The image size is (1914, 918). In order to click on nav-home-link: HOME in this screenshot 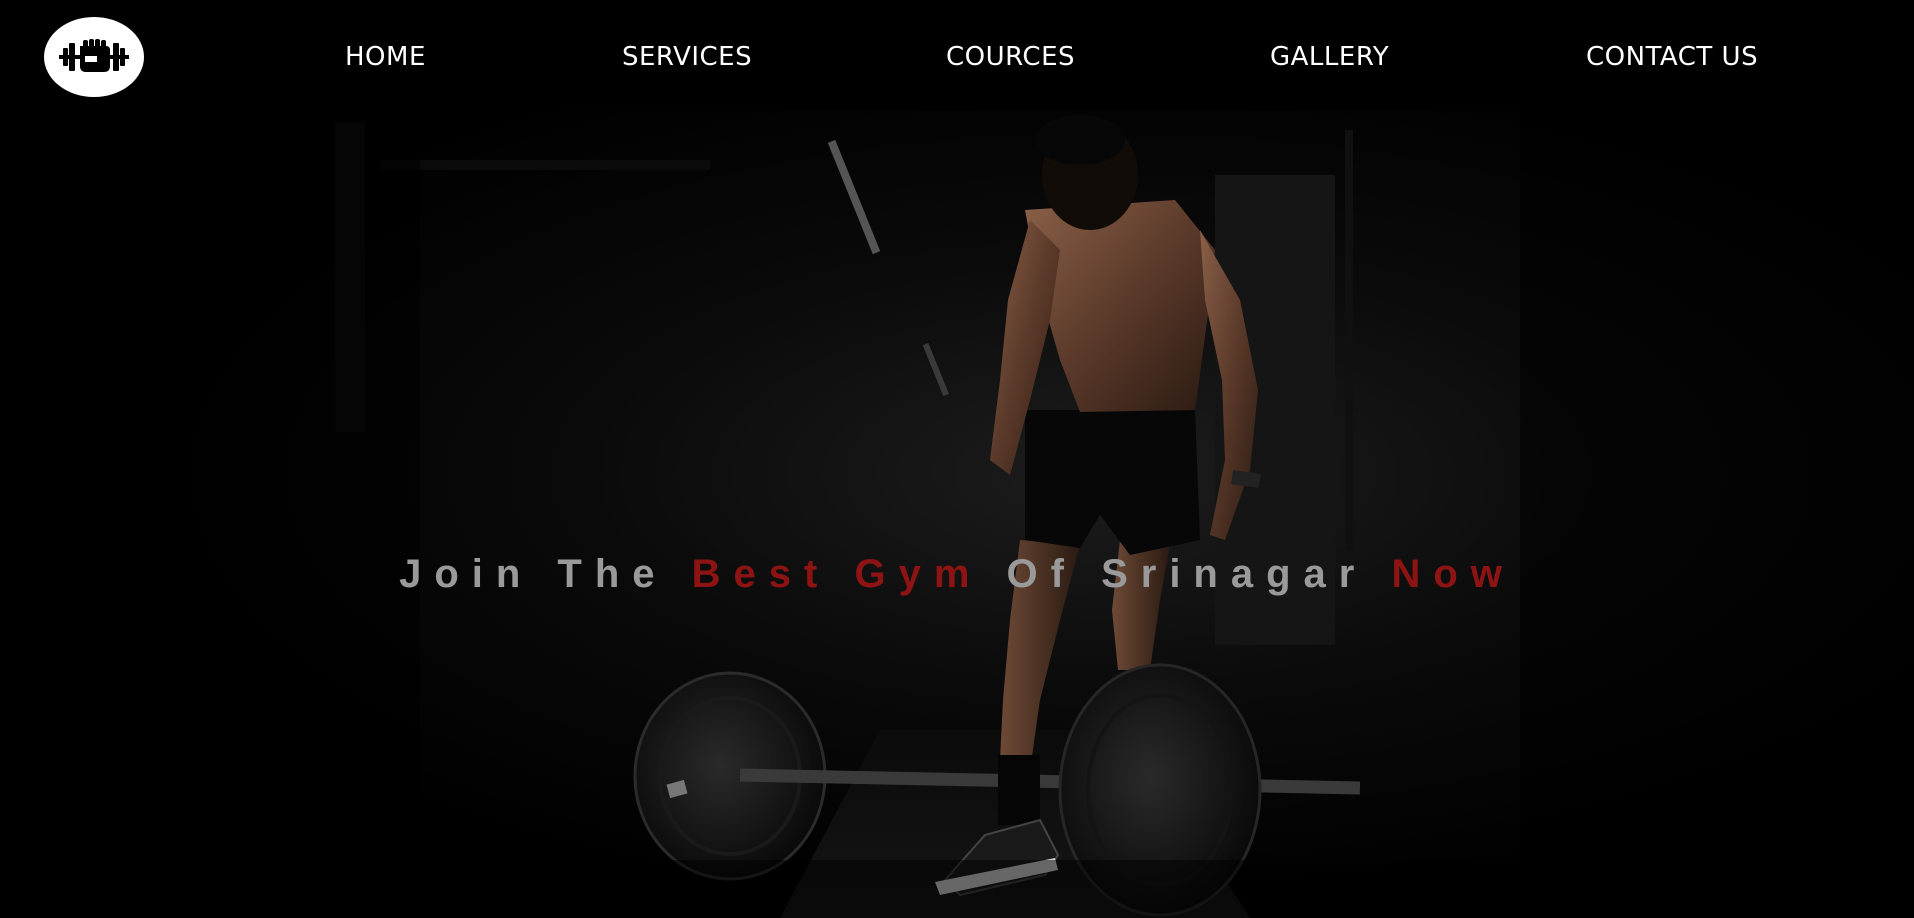, I will do `click(385, 57)`.